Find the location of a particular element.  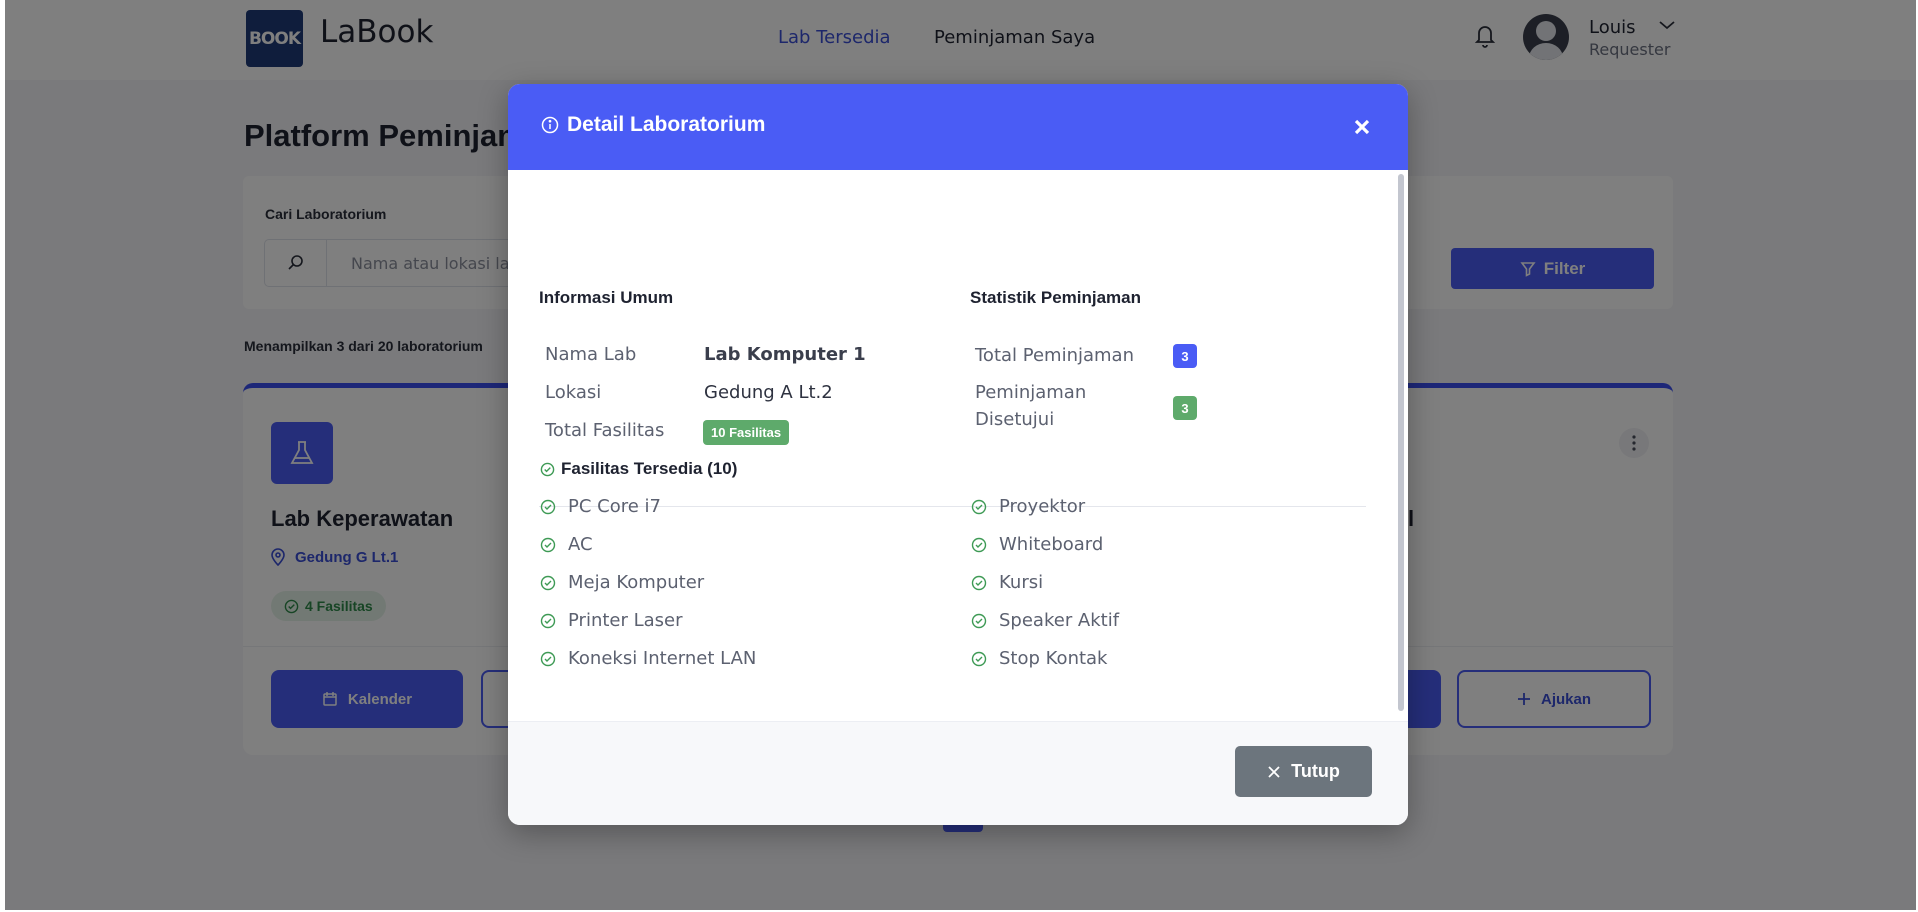

facility-item: Stop Kontak is located at coordinates (1039, 658).